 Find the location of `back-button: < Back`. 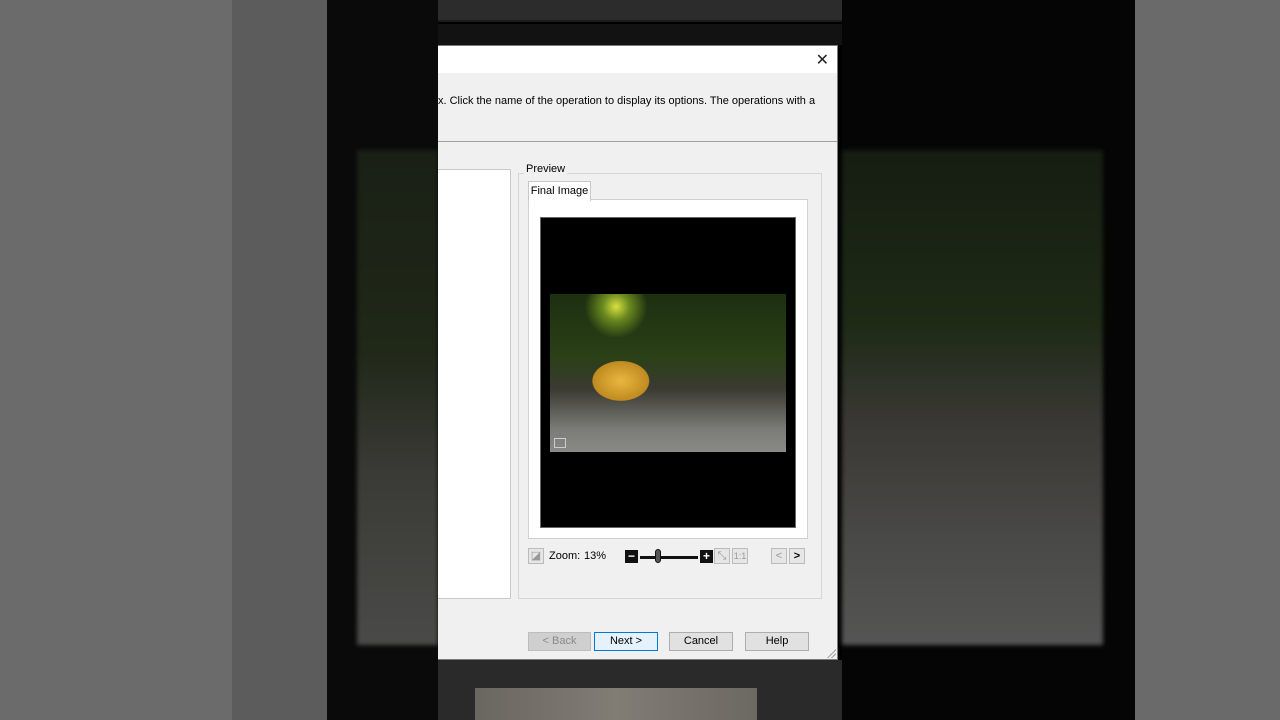

back-button: < Back is located at coordinates (559, 641).